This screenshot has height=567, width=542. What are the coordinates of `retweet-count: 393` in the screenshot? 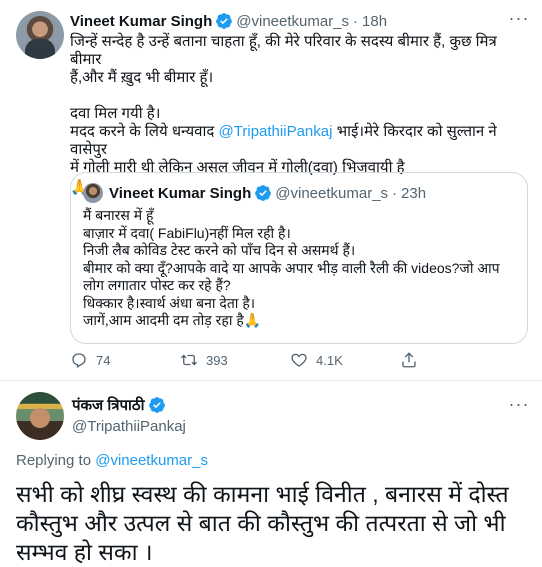 It's located at (217, 360).